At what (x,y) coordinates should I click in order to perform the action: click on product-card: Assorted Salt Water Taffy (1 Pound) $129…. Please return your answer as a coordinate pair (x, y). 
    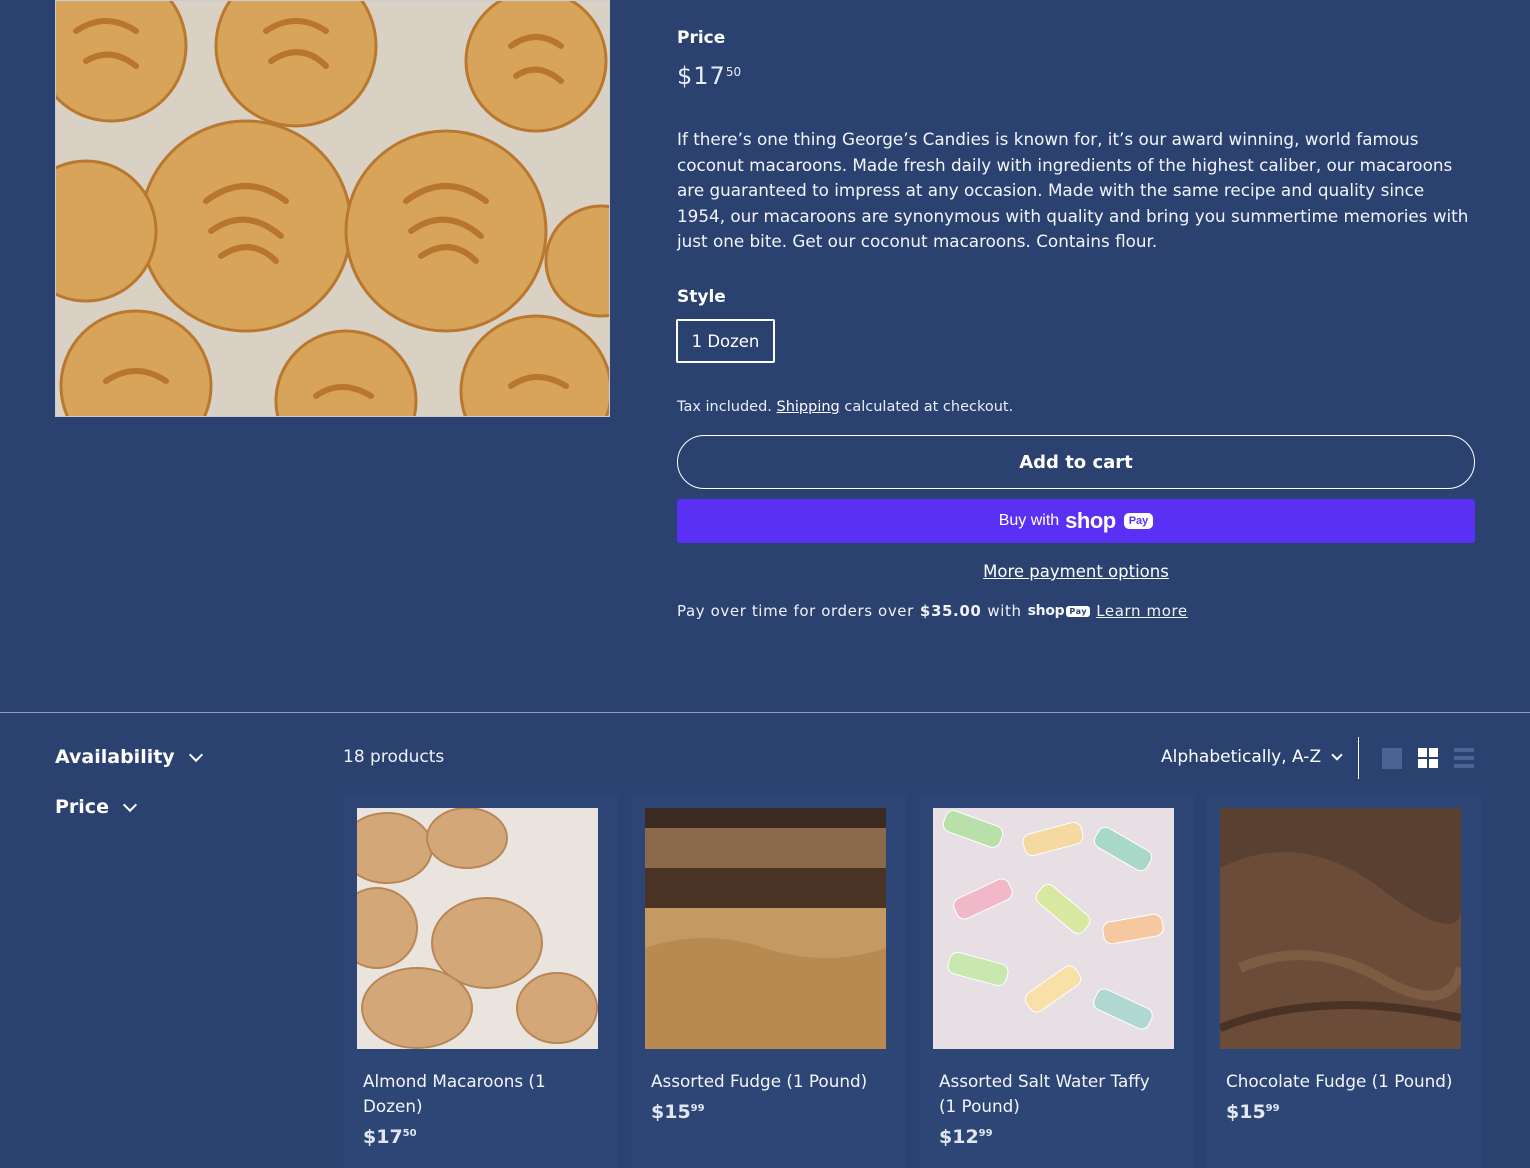
    Looking at the image, I should click on (1057, 981).